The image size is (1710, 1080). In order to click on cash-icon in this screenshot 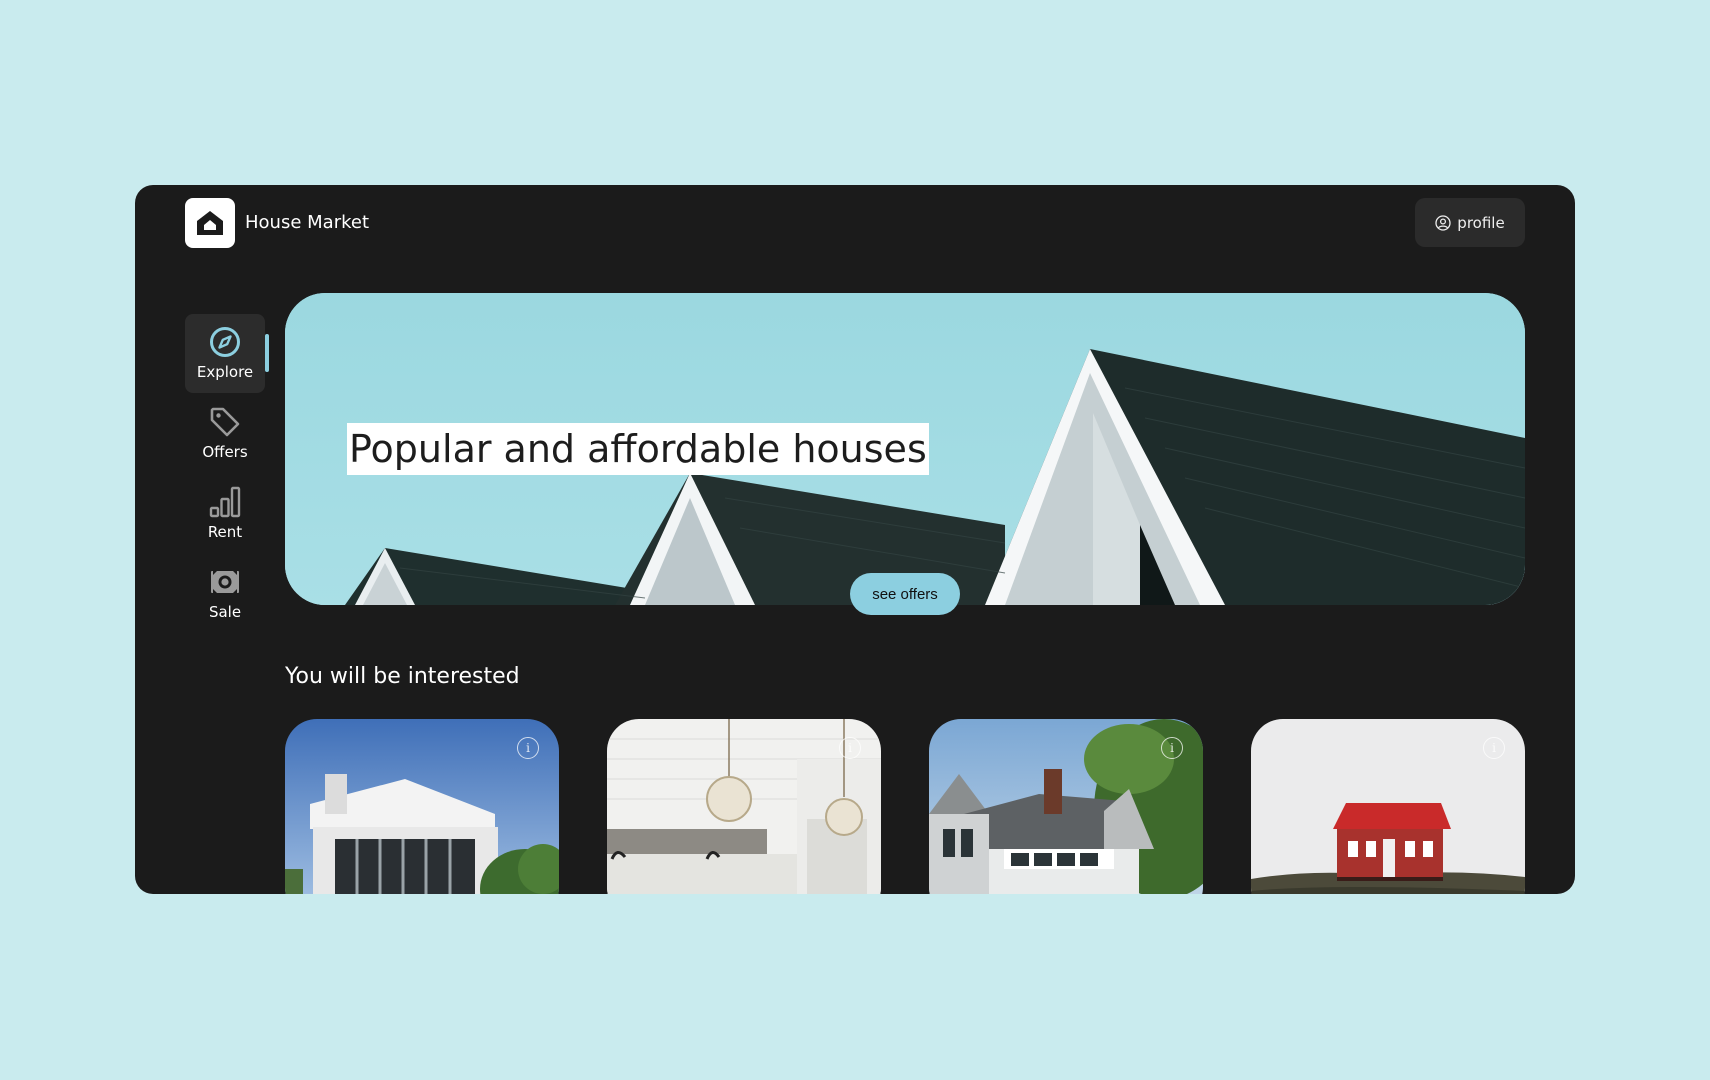, I will do `click(225, 582)`.